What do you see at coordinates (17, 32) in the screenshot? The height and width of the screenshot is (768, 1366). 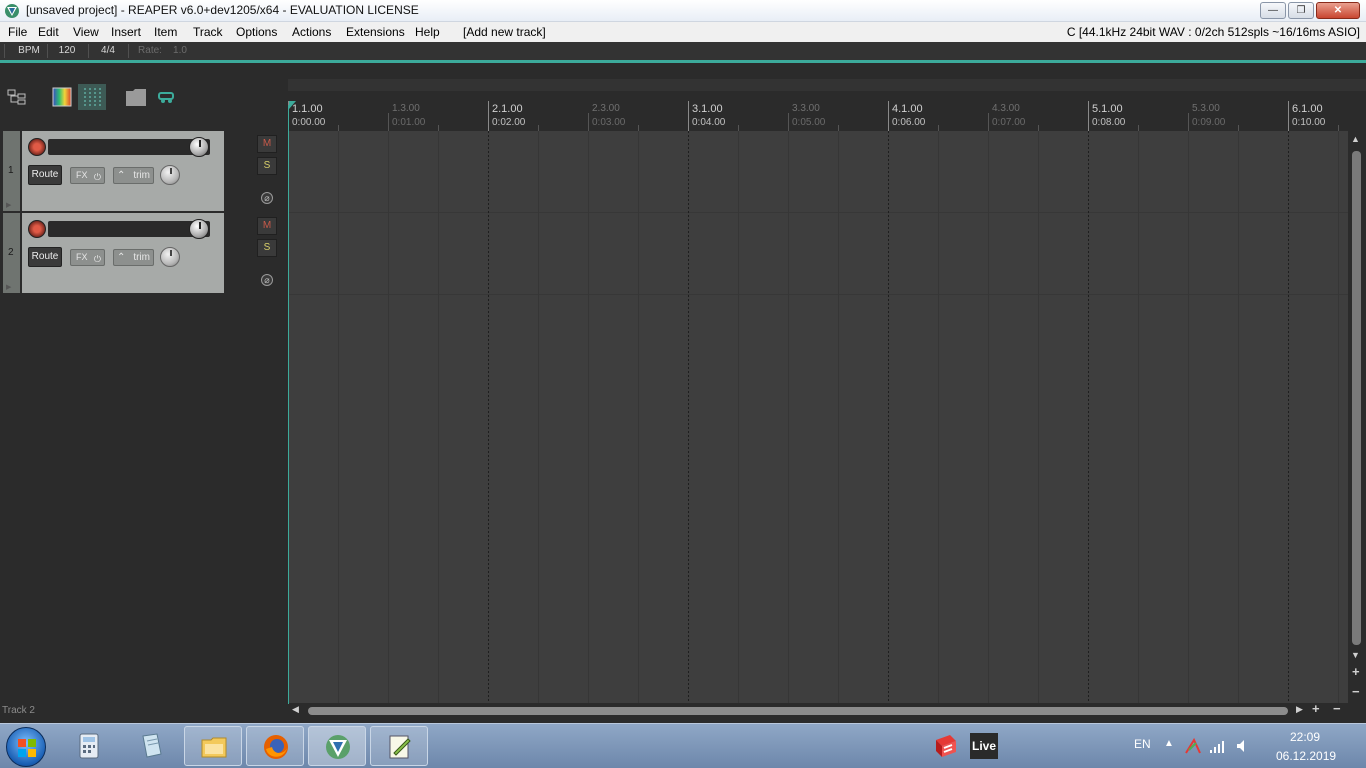 I see `menu-file: File` at bounding box center [17, 32].